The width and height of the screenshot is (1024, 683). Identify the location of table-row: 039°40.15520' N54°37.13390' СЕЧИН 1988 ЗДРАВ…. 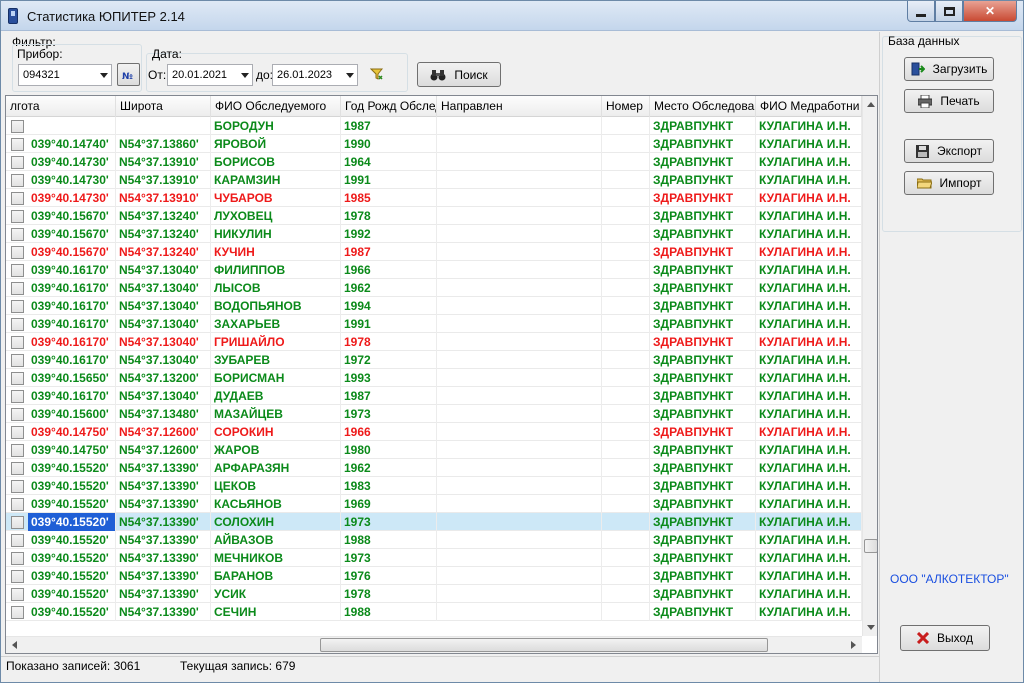
(434, 612).